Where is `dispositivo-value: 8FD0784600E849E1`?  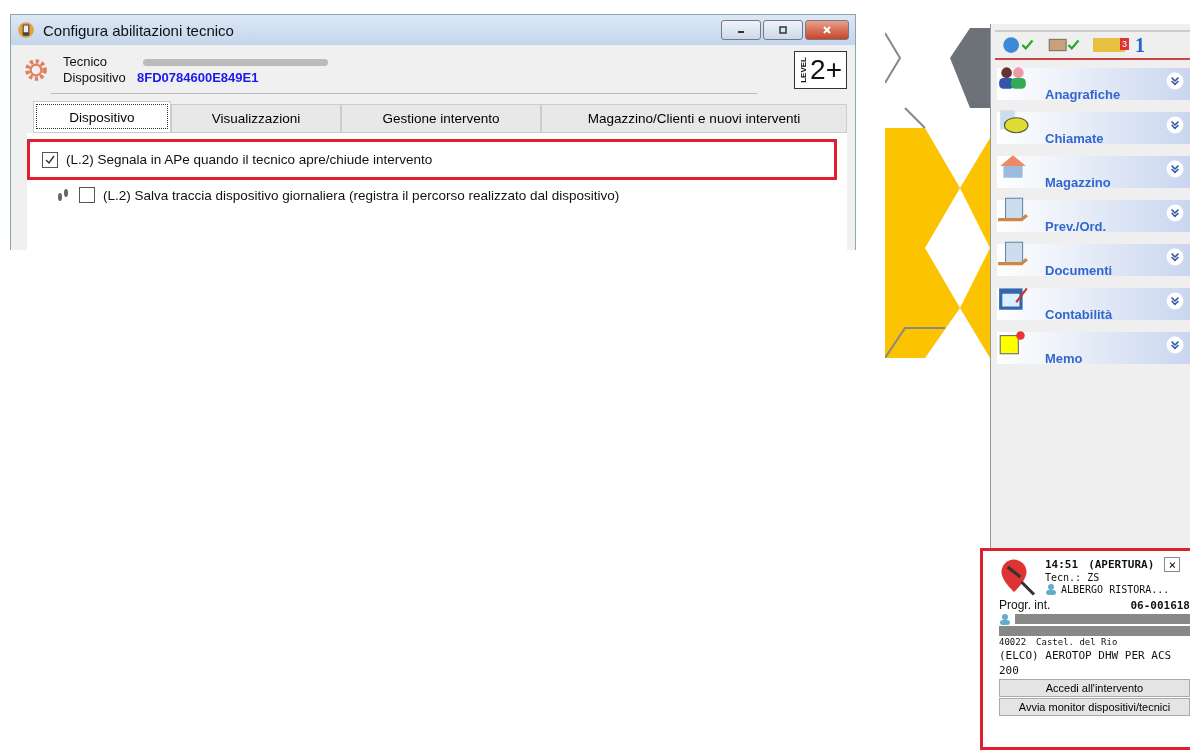
dispositivo-value: 8FD0784600E849E1 is located at coordinates (198, 78).